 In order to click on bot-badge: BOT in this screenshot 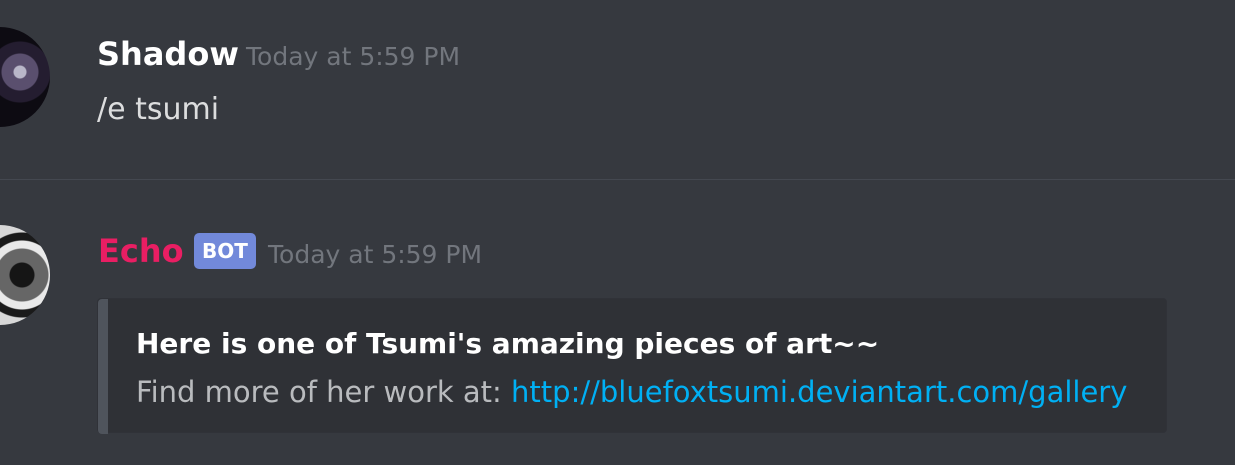, I will do `click(225, 251)`.